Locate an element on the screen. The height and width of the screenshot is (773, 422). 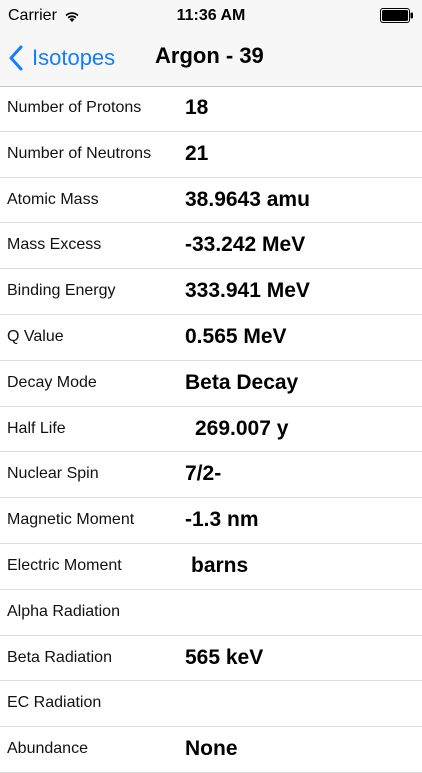
property-label: Decay Mode is located at coordinates (52, 382).